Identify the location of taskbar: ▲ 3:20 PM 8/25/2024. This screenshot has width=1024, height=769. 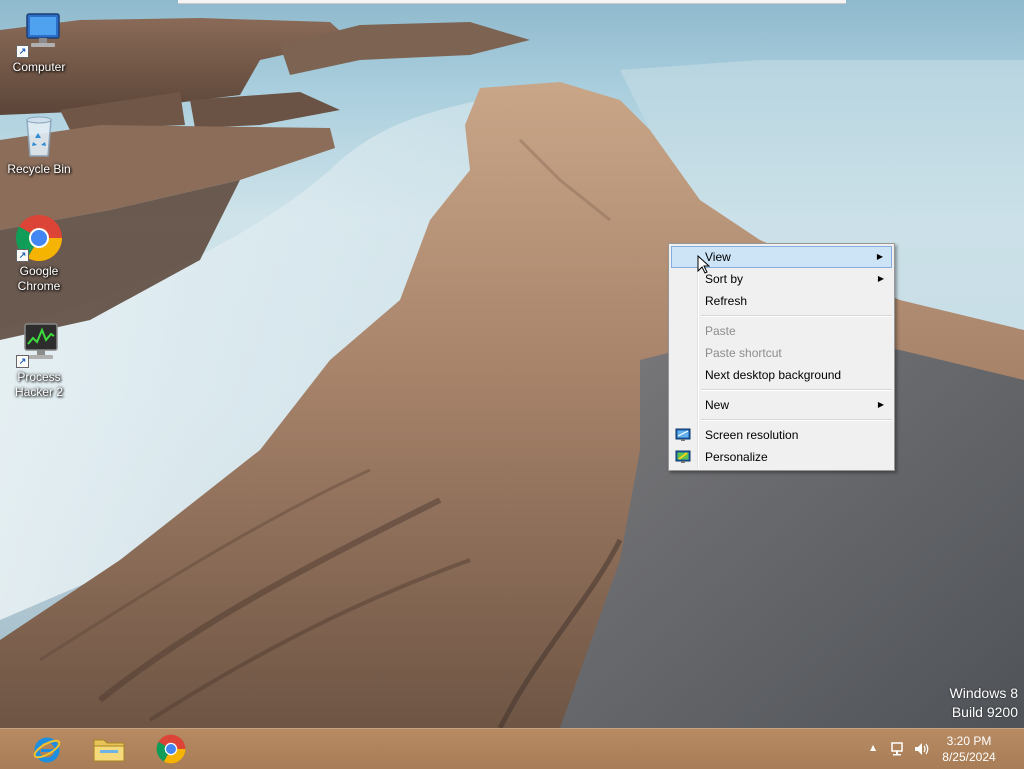
(512, 748).